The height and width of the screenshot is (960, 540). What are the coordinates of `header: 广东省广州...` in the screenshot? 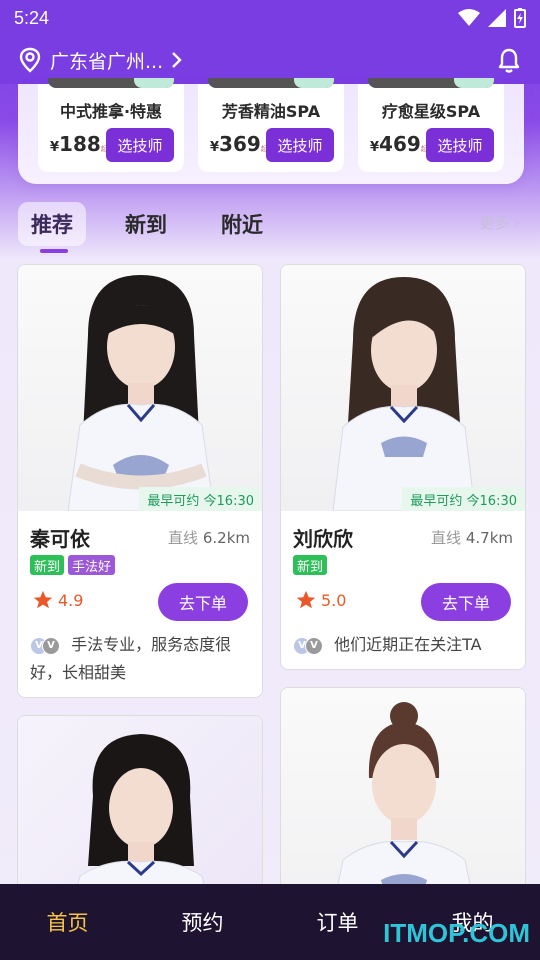 It's located at (270, 60).